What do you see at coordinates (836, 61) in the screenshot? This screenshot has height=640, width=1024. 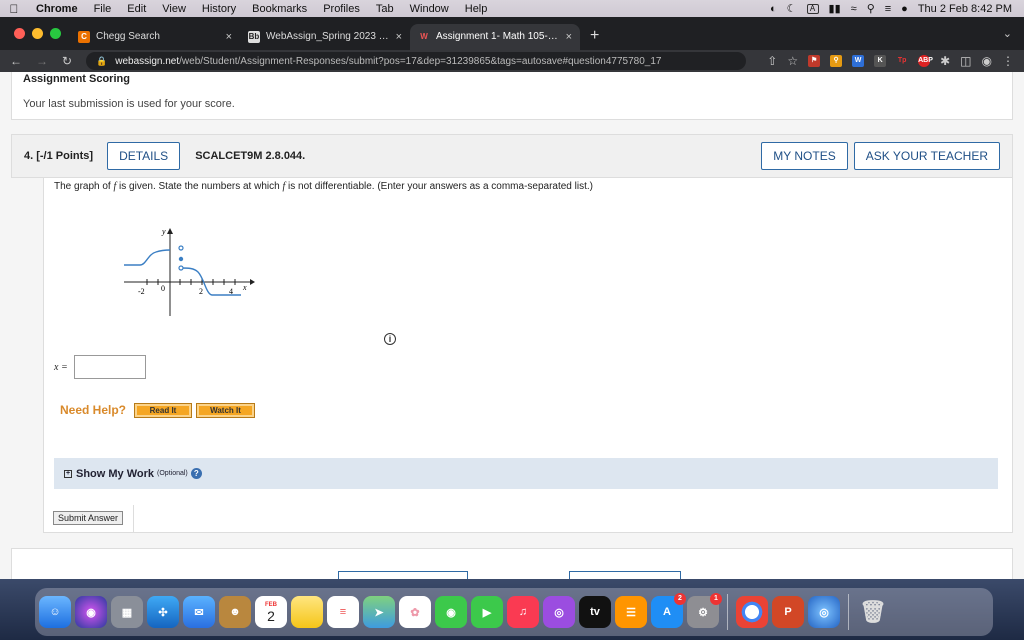 I see `extension-key-icon: ⚲` at bounding box center [836, 61].